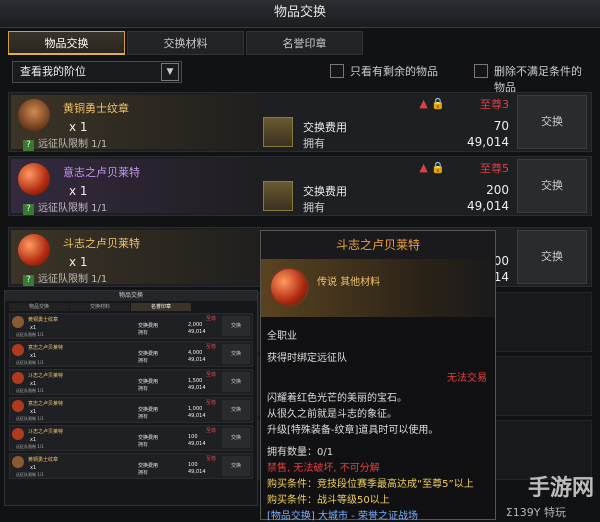  I want to click on tooltip-desc: 从很久之前就是斗志的象征。, so click(332, 414).